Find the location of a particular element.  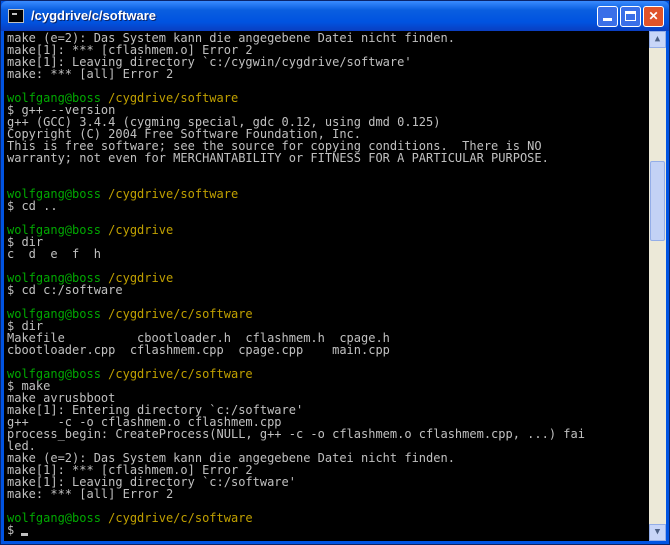

title-bar: /cygdrive/c/software ✕ is located at coordinates (335, 16).